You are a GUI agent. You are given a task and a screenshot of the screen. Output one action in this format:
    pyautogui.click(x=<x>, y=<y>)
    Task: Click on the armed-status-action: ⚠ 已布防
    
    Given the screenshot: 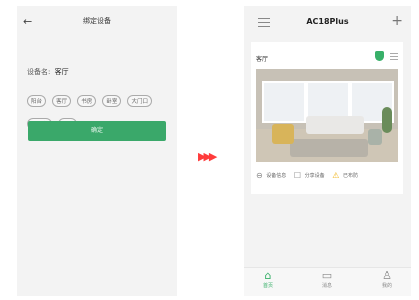 What is the action you would take?
    pyautogui.click(x=345, y=175)
    